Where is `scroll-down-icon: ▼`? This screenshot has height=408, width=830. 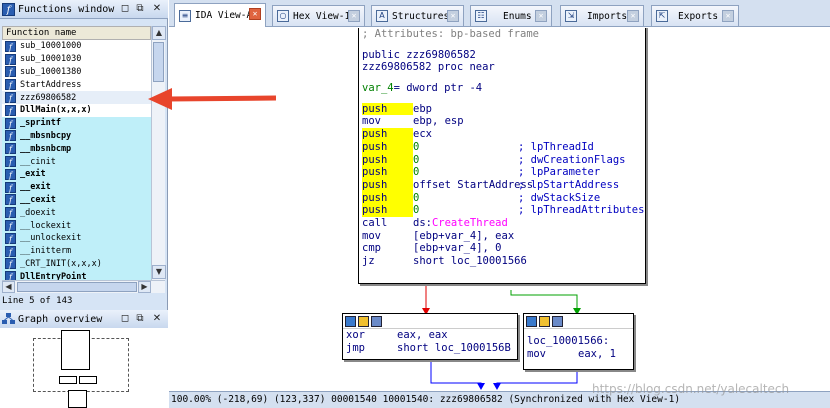
scroll-down-icon: ▼ is located at coordinates (159, 272).